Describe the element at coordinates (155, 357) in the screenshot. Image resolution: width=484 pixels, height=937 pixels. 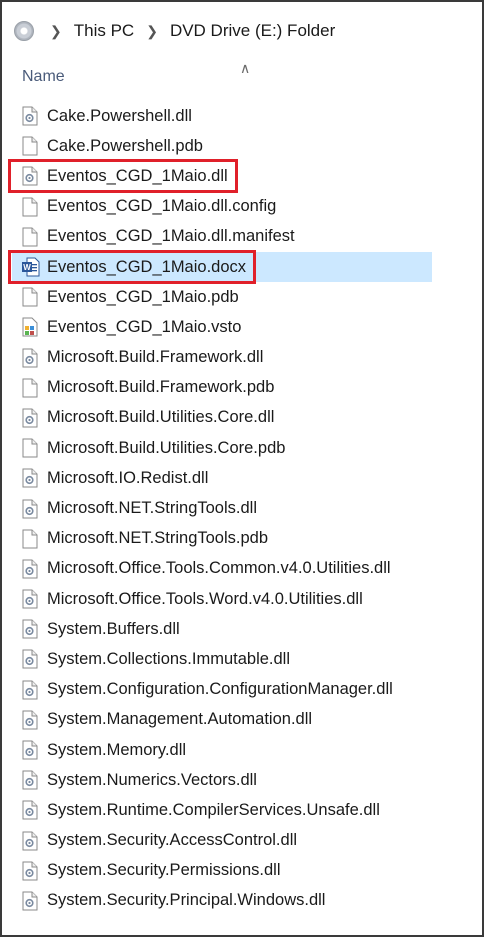
I see `file-name: Microsoft.Build.Framework.dll` at that location.